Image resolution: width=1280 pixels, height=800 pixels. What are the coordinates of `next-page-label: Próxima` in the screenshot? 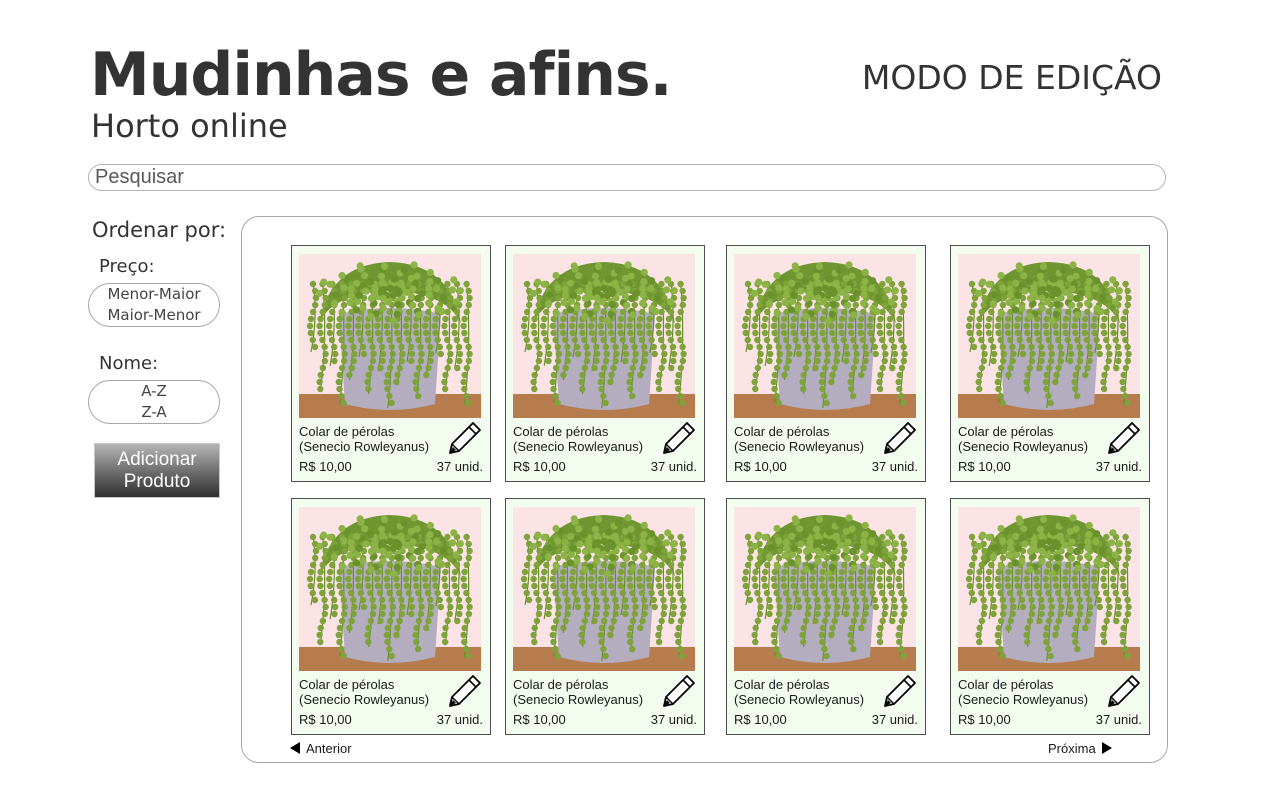 It's located at (1072, 748).